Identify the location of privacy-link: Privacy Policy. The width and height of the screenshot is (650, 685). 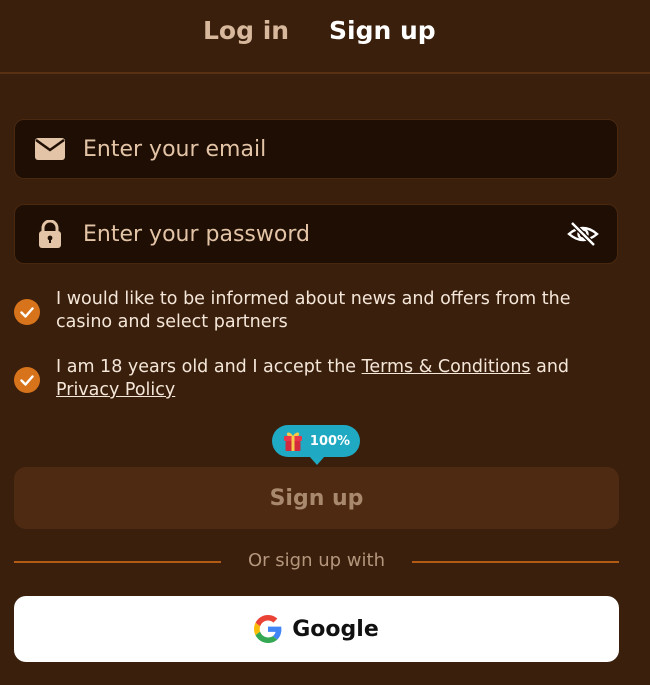
(115, 390).